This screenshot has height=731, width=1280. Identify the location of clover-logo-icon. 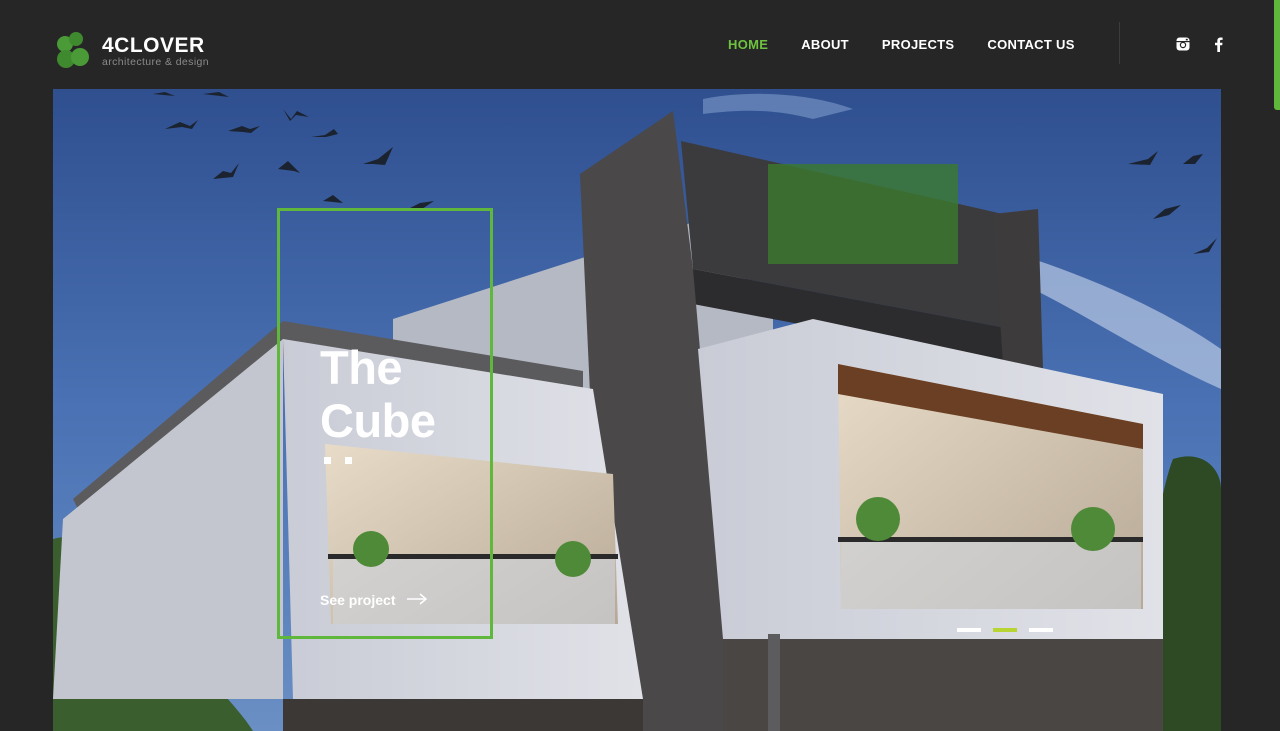
(74, 51).